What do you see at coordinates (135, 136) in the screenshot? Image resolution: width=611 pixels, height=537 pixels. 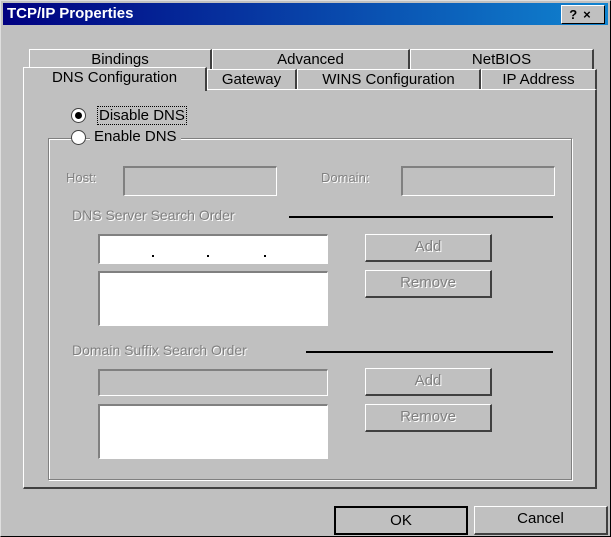 I see `enable-dns-label: Enable DNS` at bounding box center [135, 136].